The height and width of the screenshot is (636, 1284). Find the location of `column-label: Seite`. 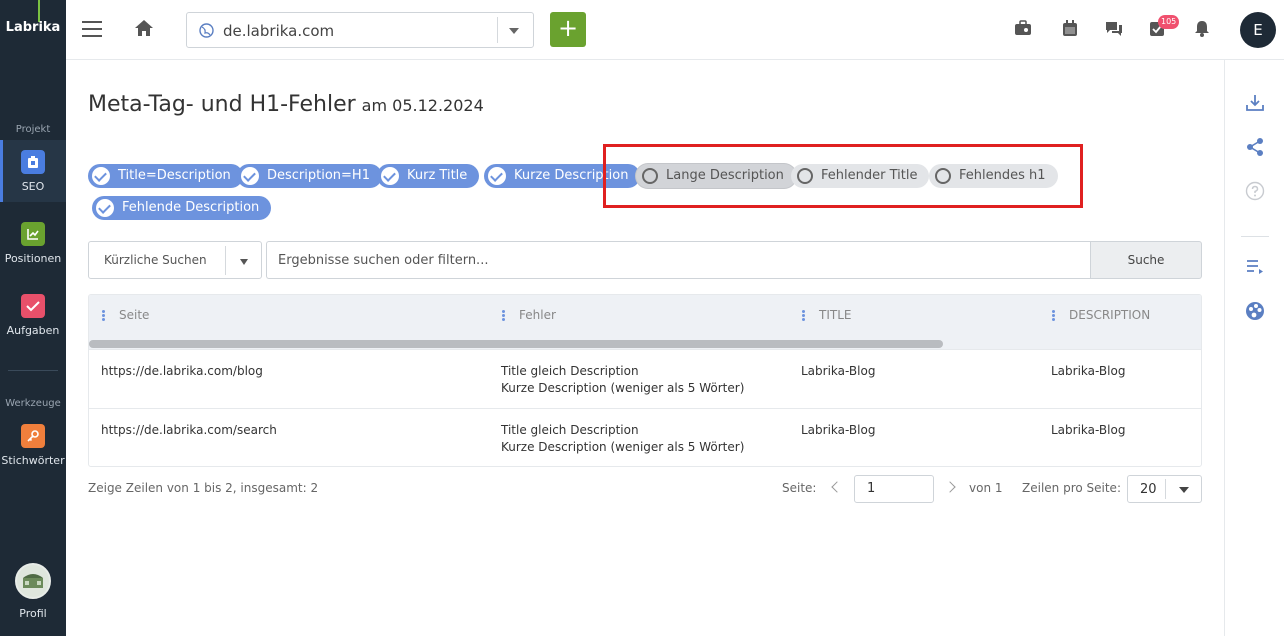

column-label: Seite is located at coordinates (134, 315).